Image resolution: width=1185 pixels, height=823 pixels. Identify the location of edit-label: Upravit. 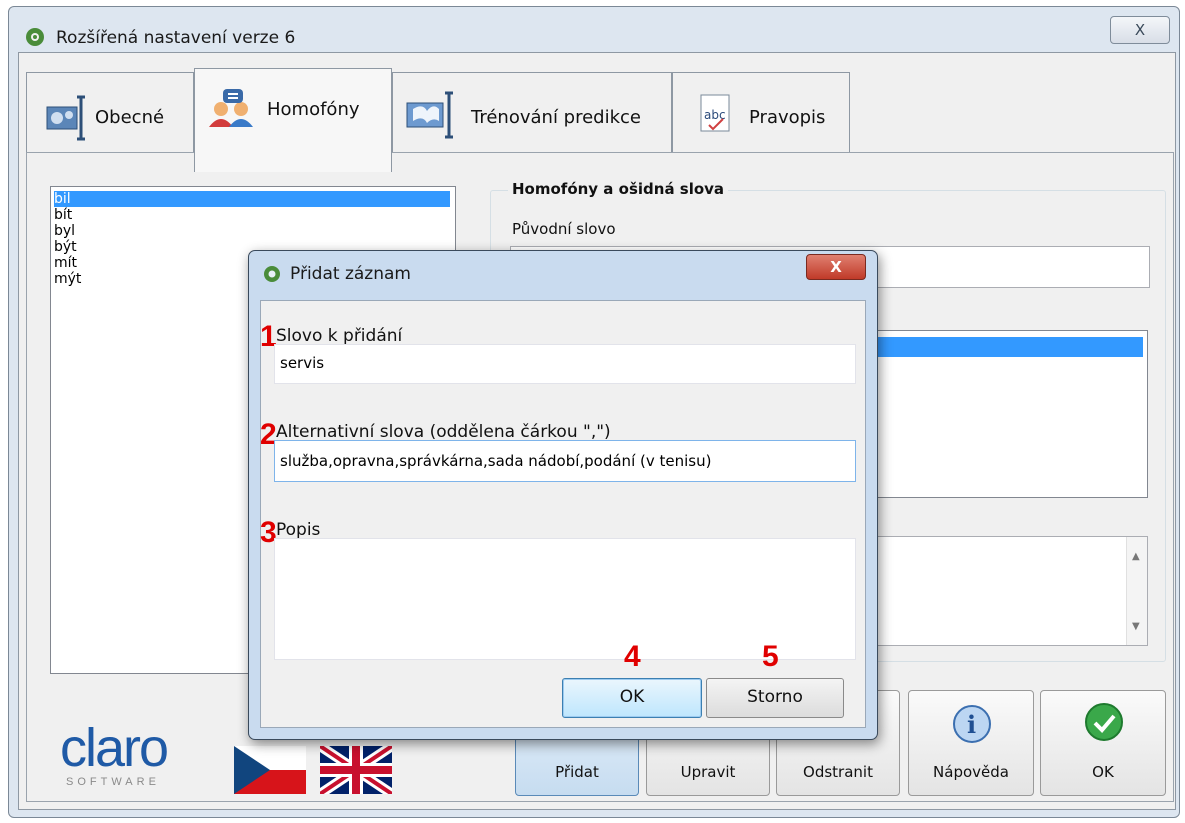
(708, 772).